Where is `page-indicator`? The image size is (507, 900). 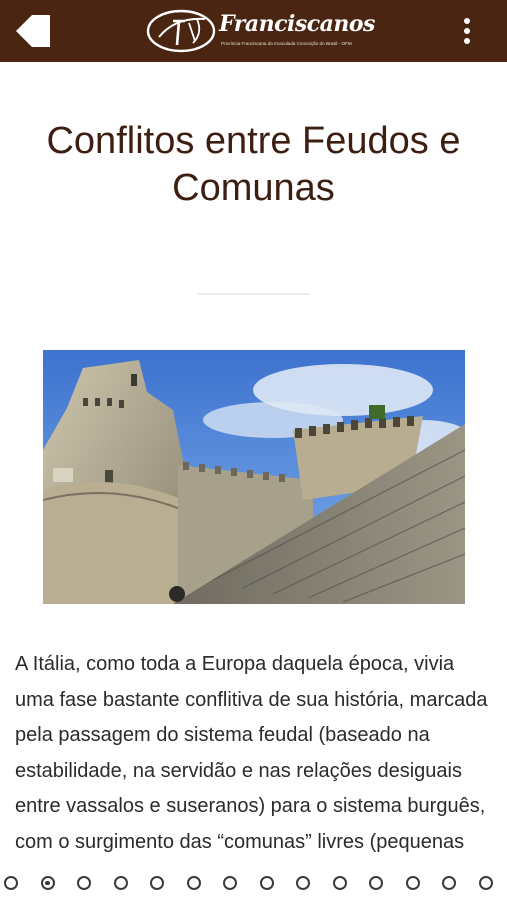
page-indicator is located at coordinates (253, 885).